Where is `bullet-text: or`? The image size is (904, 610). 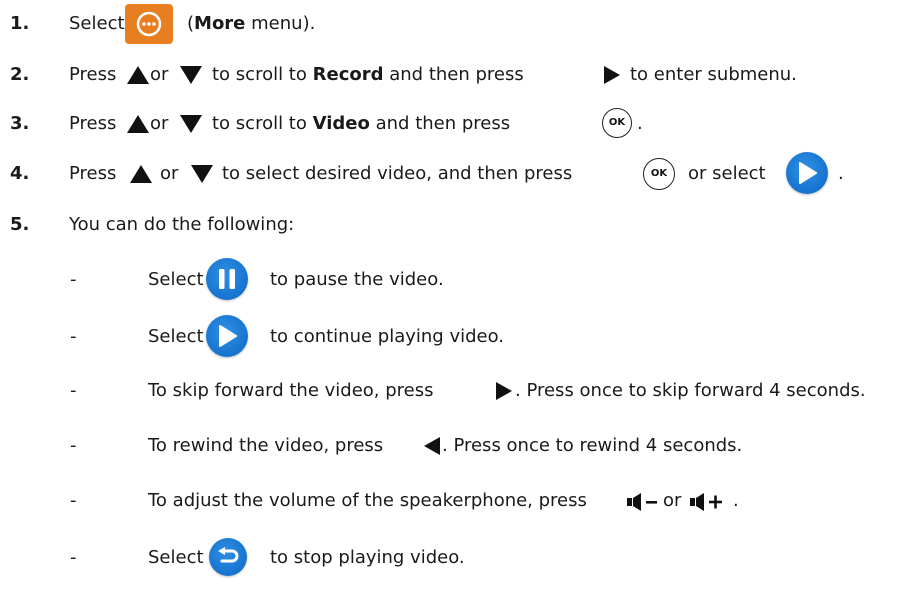 bullet-text: or is located at coordinates (672, 500).